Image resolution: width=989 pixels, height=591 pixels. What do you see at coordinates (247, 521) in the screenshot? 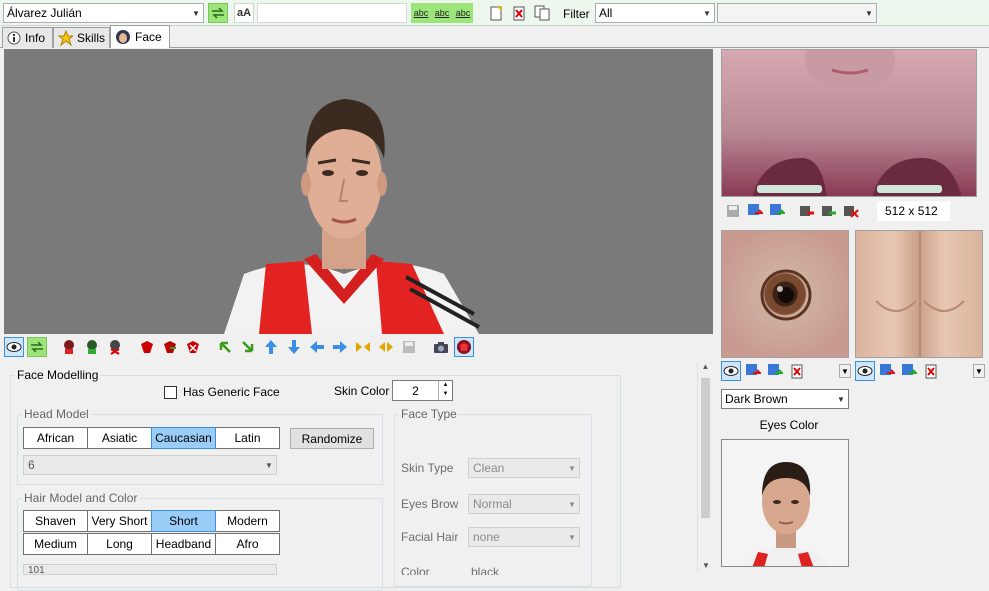
I see `hair-modern-button: Modern` at bounding box center [247, 521].